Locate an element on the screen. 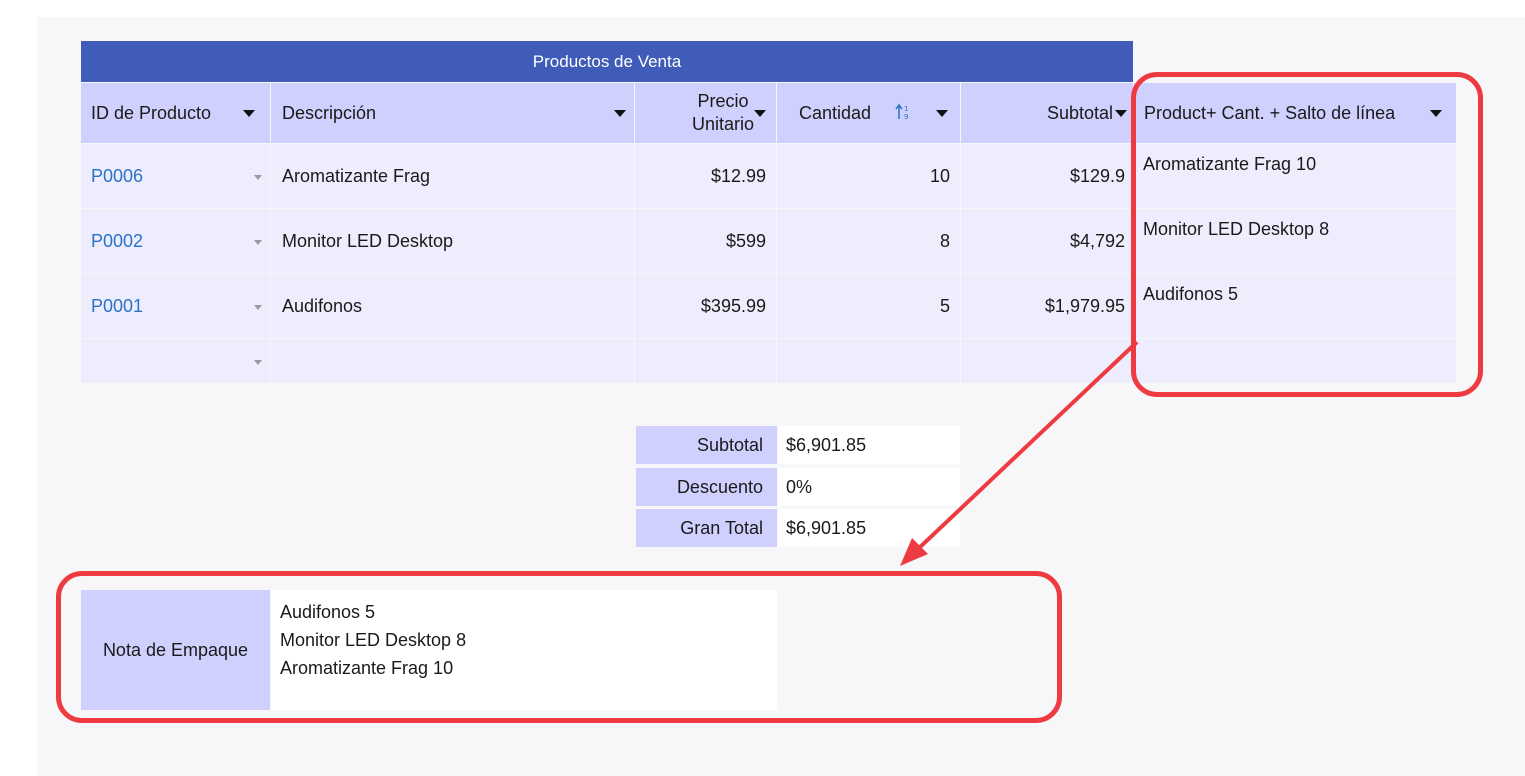 The image size is (1525, 776). annotation-highlight-column is located at coordinates (1307, 234).